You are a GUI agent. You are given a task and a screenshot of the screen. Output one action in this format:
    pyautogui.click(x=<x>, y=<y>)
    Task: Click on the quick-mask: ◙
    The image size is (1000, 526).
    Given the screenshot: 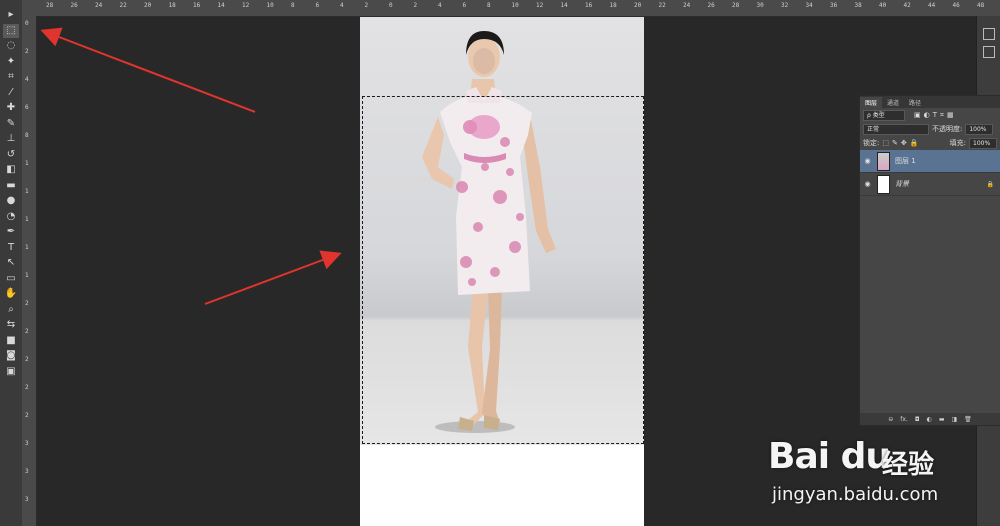 What is the action you would take?
    pyautogui.click(x=11, y=356)
    